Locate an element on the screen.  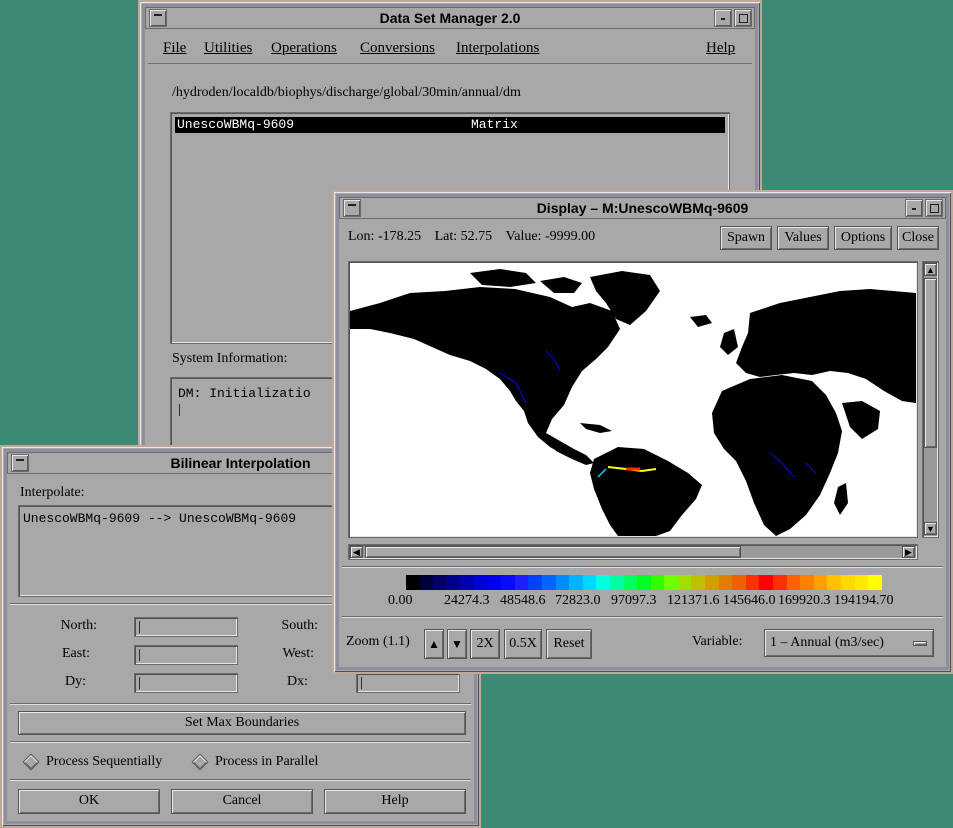
menu-help: Help is located at coordinates (720, 48).